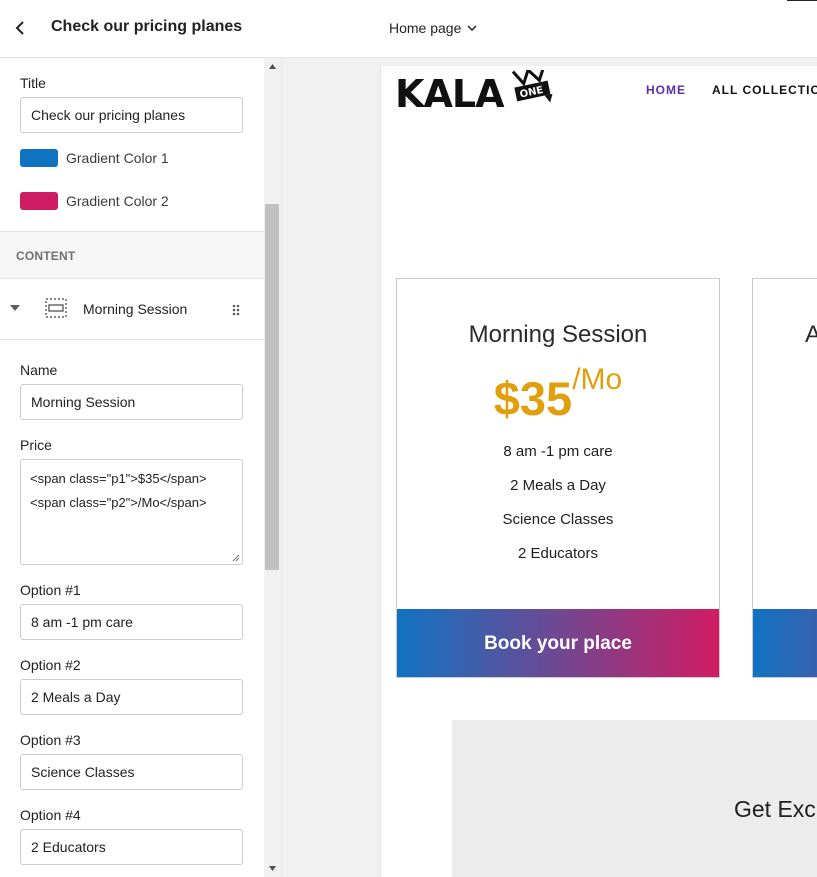  I want to click on card-title: Morning Session, so click(558, 334).